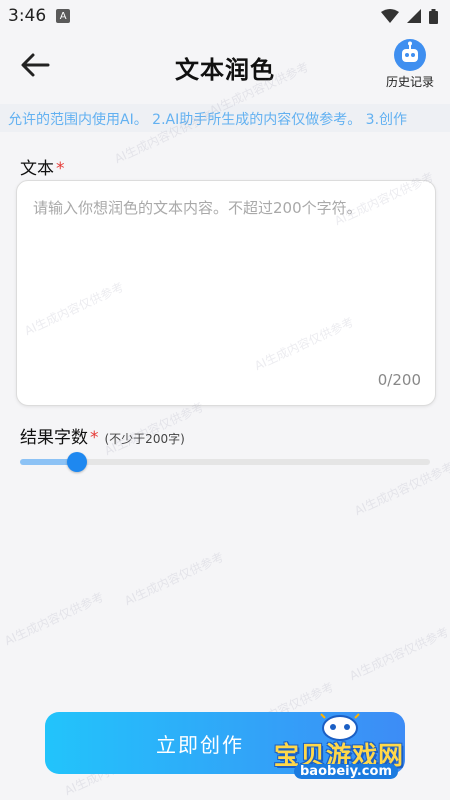 The image size is (450, 800). Describe the element at coordinates (433, 16) in the screenshot. I see `battery-icon` at that location.